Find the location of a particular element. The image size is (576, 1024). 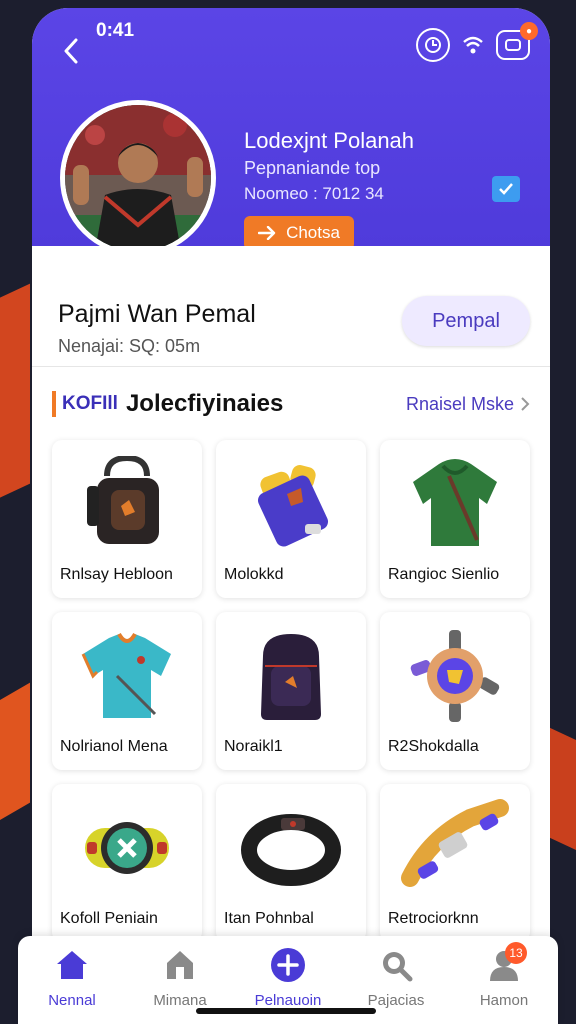

chevron-right-icon is located at coordinates (525, 404).